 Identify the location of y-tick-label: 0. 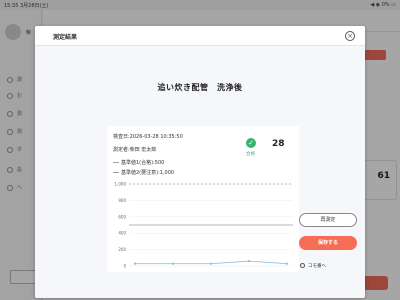
(124, 266).